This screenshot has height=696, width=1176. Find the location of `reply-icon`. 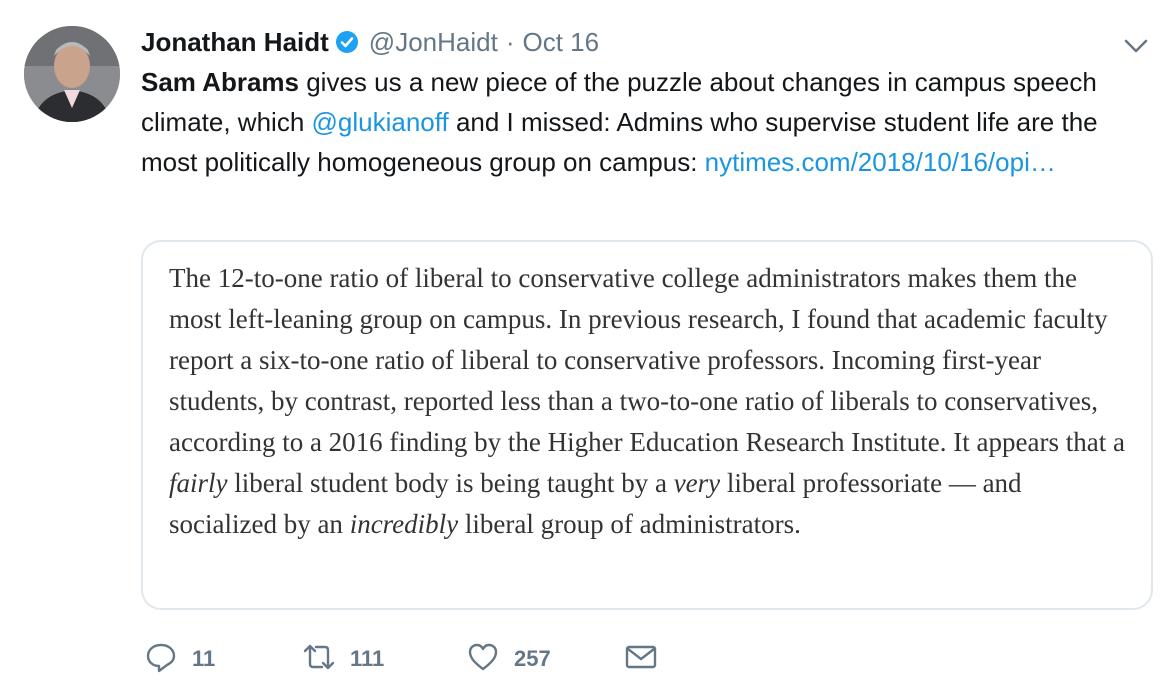

reply-icon is located at coordinates (161, 659).